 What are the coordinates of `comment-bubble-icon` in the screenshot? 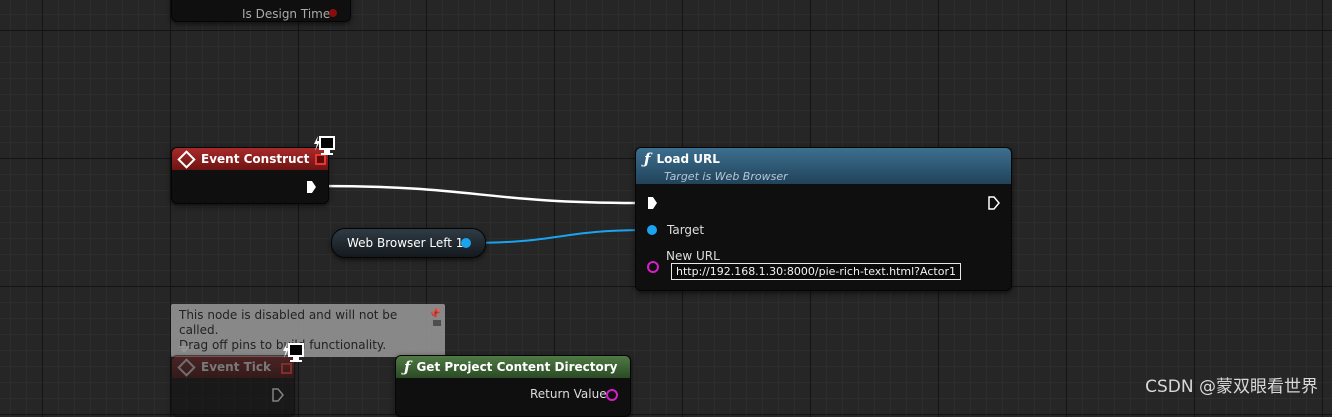 It's located at (437, 323).